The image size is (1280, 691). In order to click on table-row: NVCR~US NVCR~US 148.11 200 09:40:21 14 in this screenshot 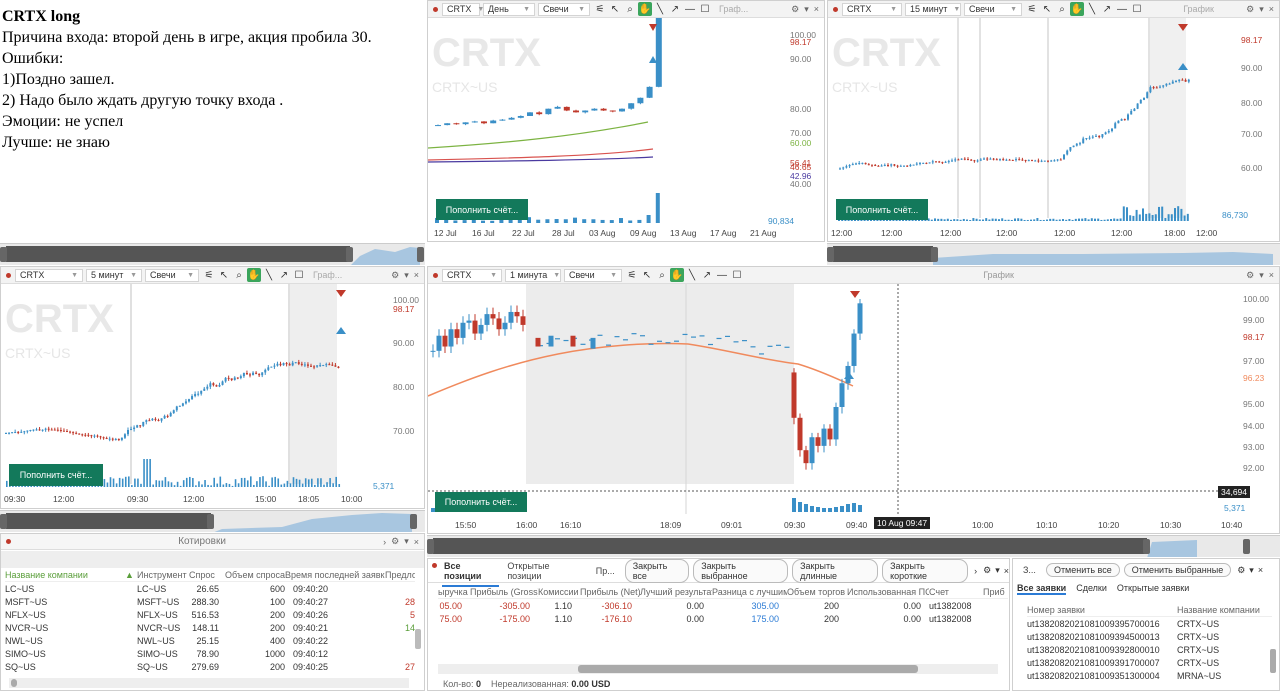, I will do `click(210, 627)`.